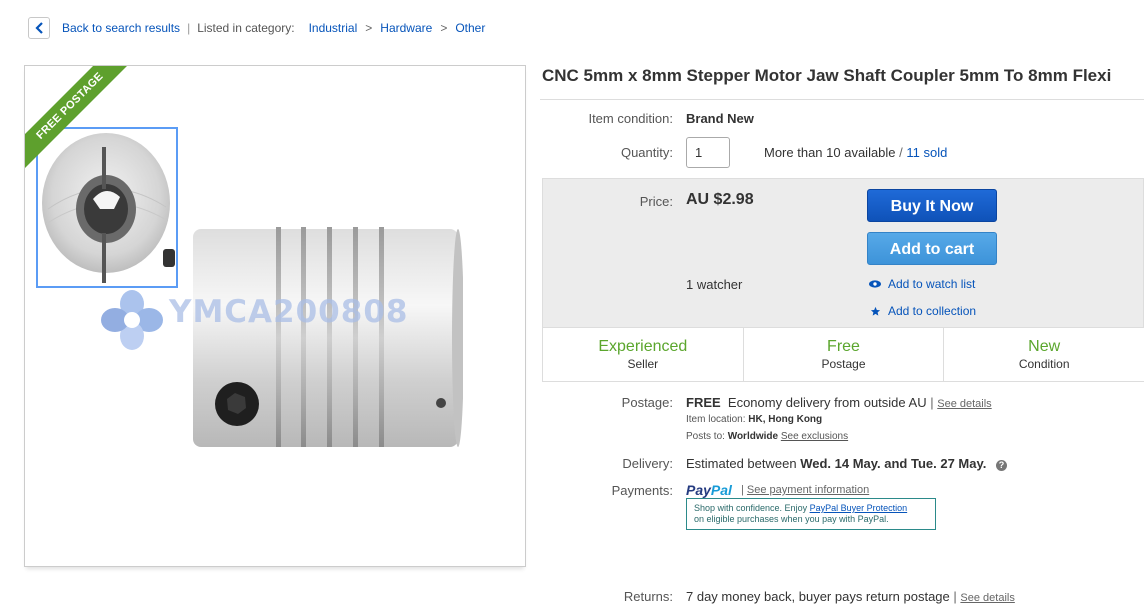 The height and width of the screenshot is (604, 1144). What do you see at coordinates (1044, 346) in the screenshot?
I see `badge-title: New` at bounding box center [1044, 346].